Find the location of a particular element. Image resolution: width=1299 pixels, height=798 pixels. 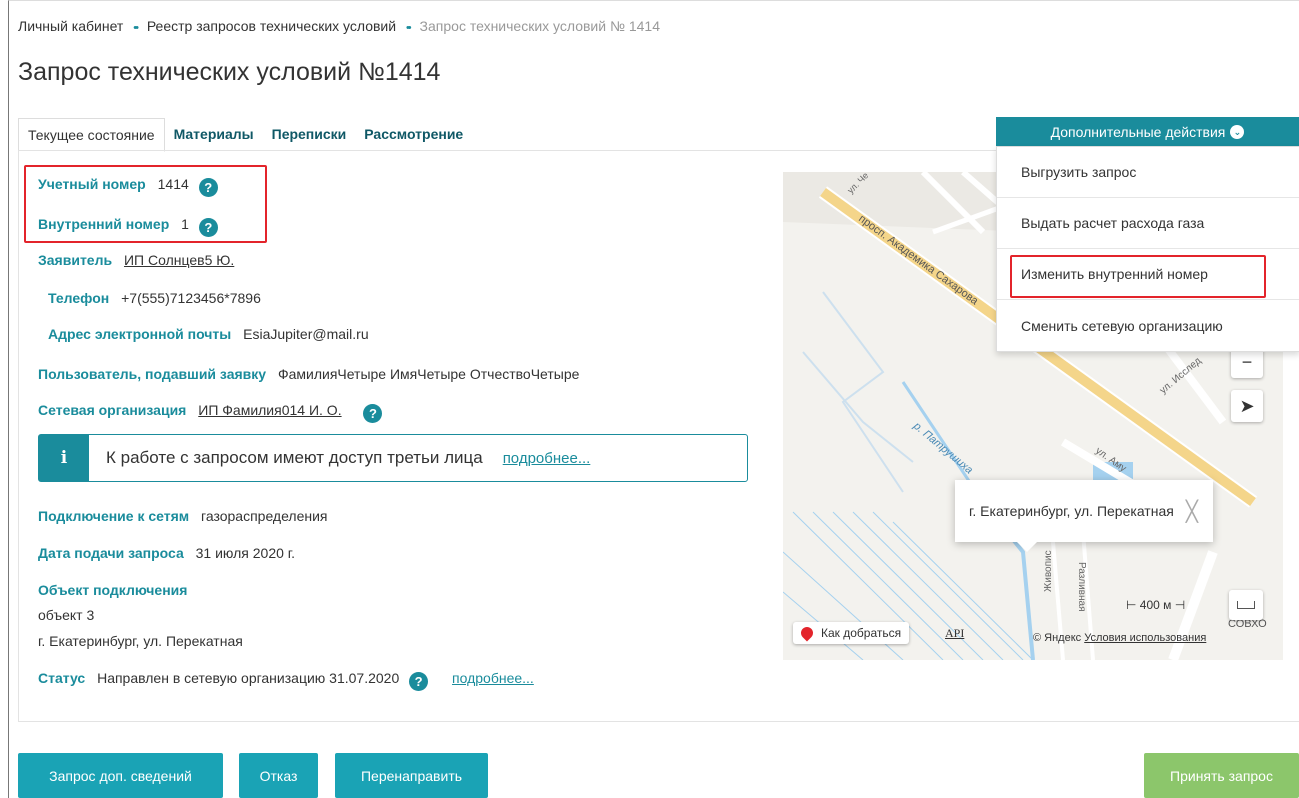

object-label: Объект подключения is located at coordinates (113, 590).